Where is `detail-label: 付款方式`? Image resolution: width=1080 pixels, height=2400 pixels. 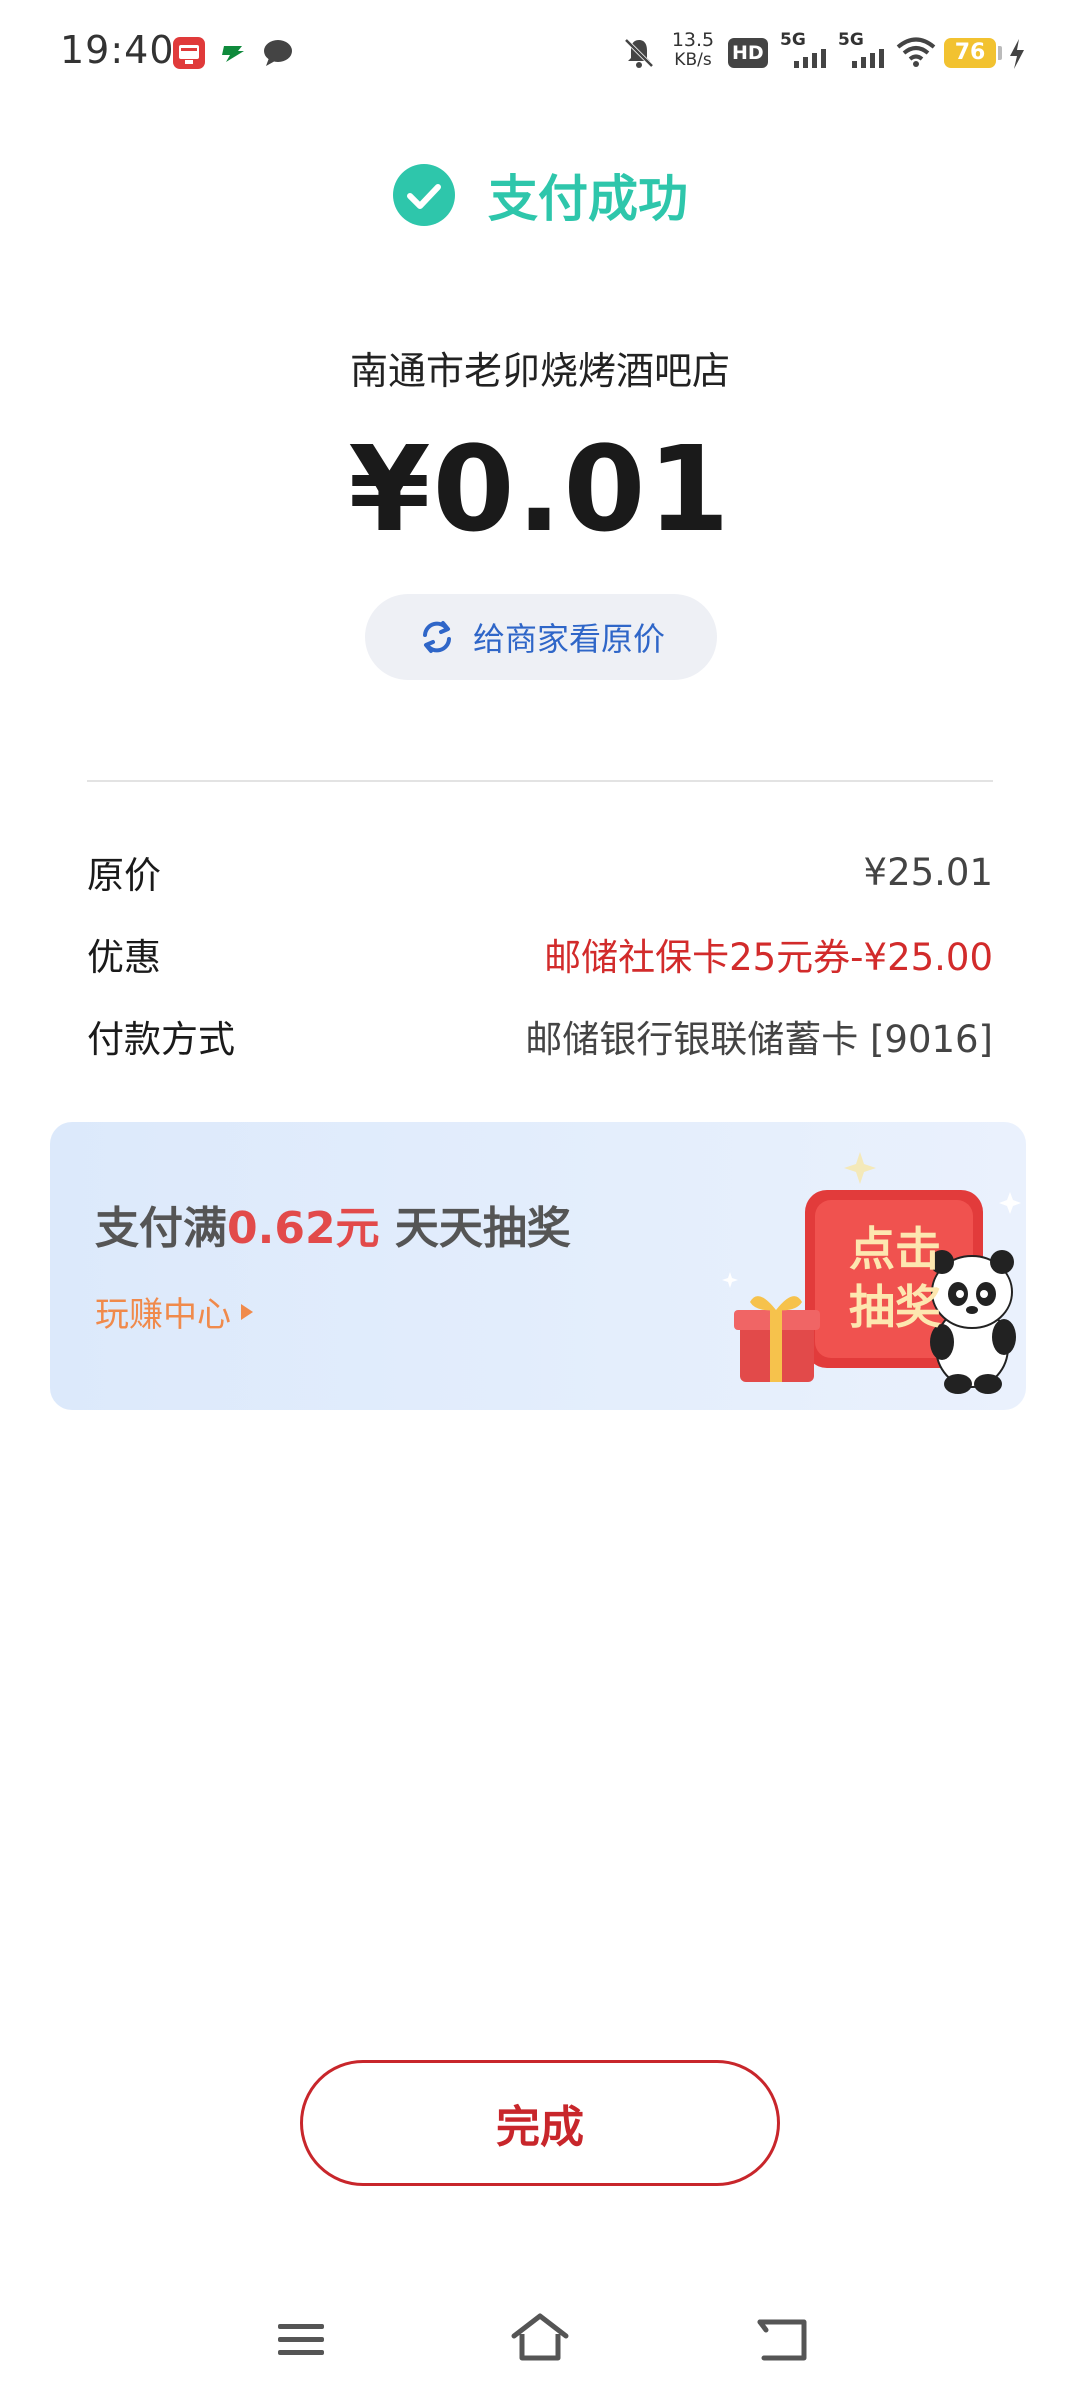 detail-label: 付款方式 is located at coordinates (161, 1039).